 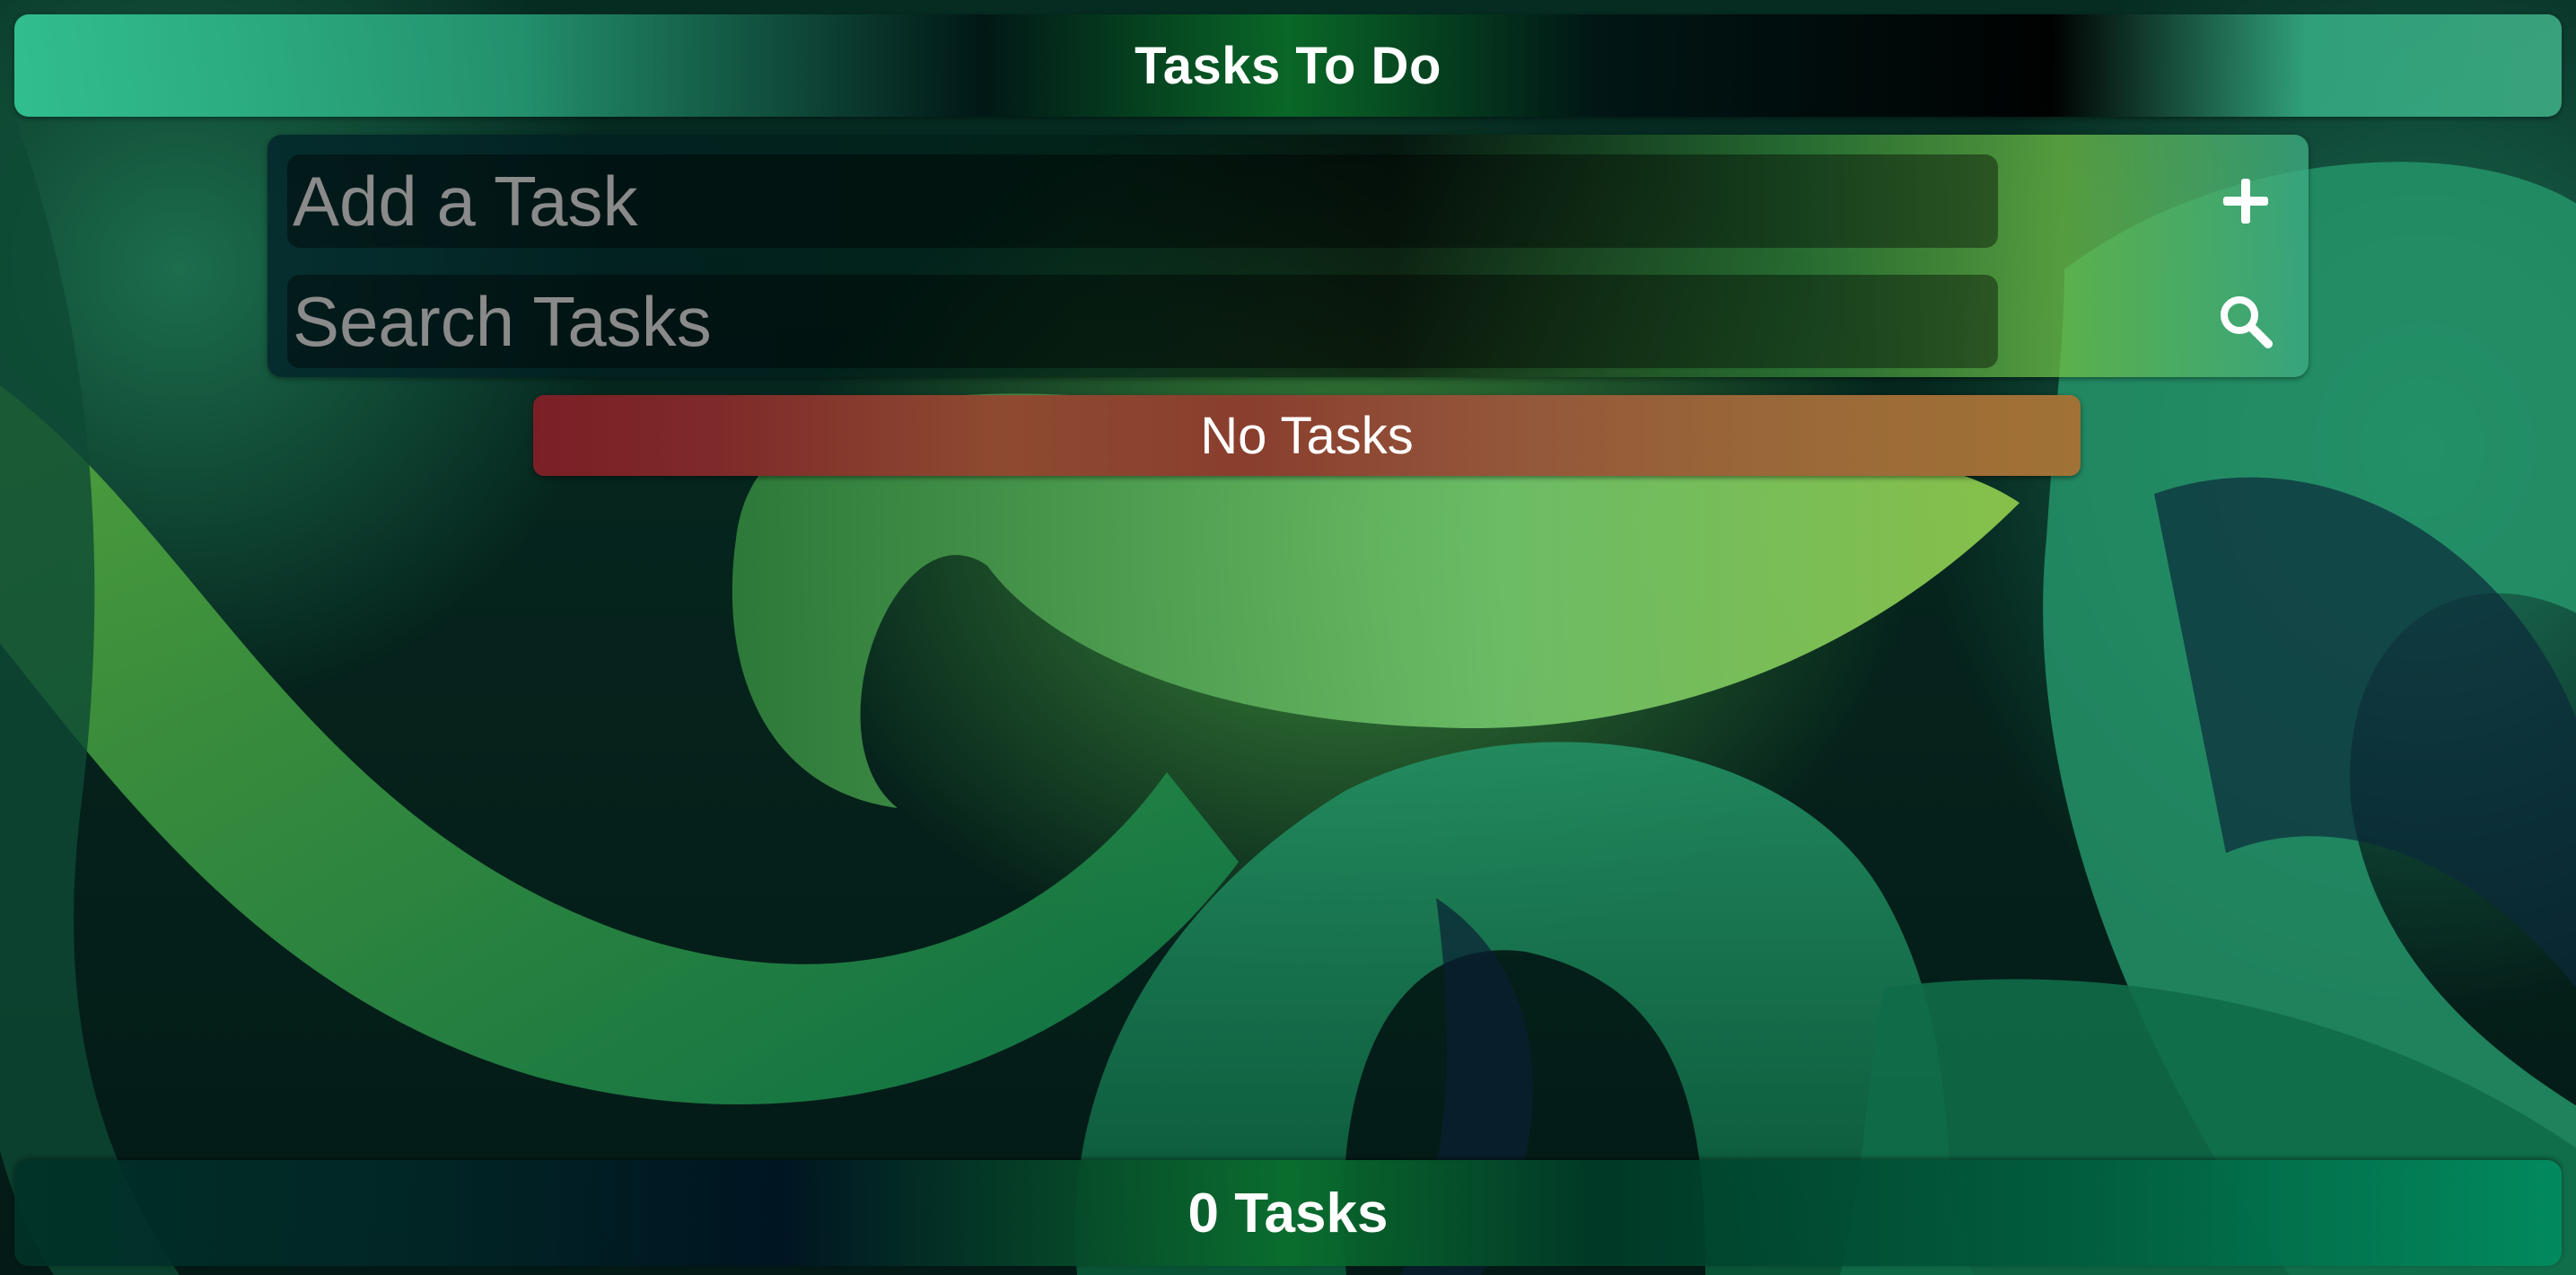 I want to click on search-button, so click(x=2246, y=321).